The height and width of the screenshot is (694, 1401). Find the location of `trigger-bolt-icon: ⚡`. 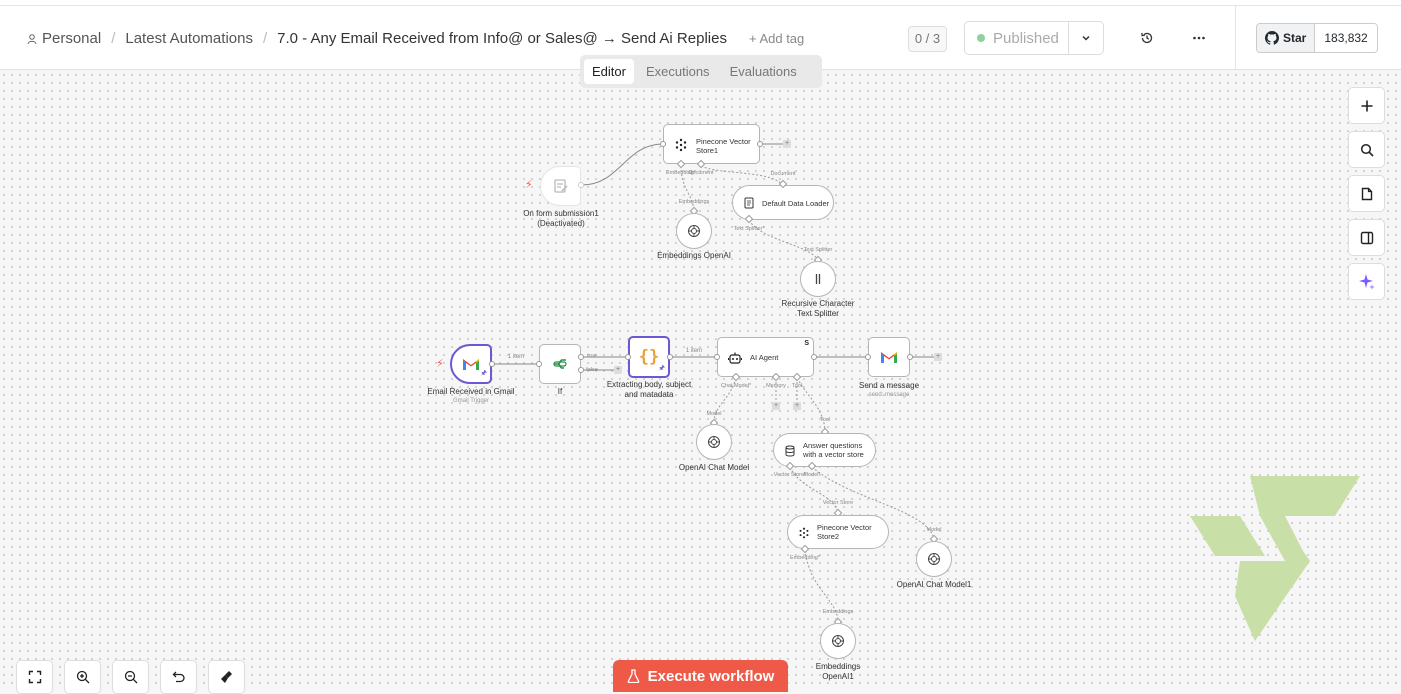

trigger-bolt-icon: ⚡ is located at coordinates (529, 185).